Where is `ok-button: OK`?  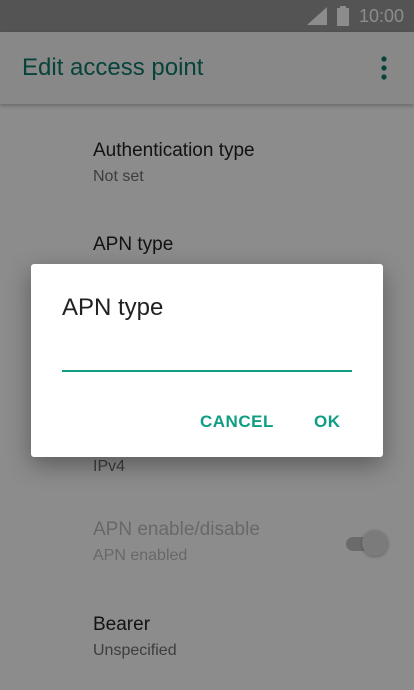
ok-button: OK is located at coordinates (327, 422).